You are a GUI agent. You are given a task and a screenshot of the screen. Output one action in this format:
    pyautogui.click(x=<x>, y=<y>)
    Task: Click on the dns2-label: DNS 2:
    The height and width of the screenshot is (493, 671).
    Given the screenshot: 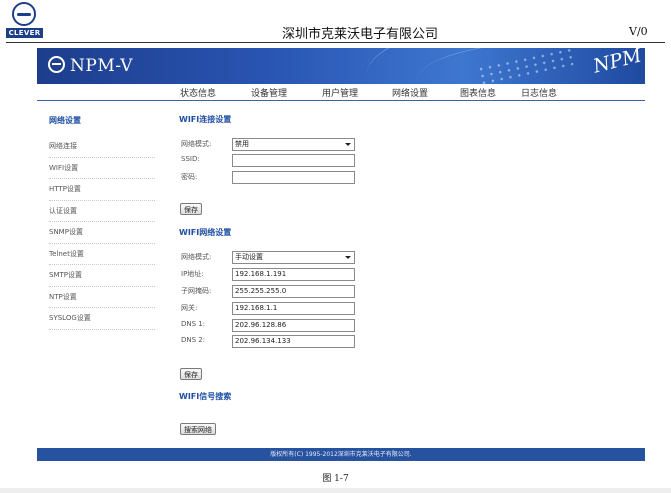 What is the action you would take?
    pyautogui.click(x=193, y=340)
    